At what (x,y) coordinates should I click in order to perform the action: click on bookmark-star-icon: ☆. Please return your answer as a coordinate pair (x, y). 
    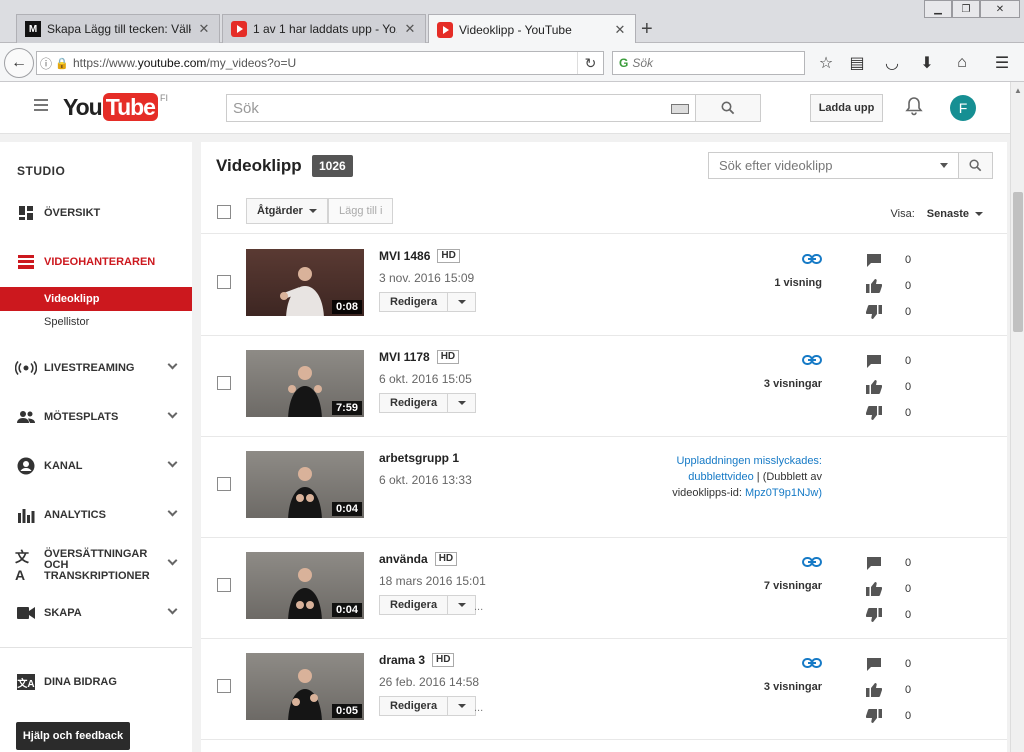
    Looking at the image, I should click on (826, 63).